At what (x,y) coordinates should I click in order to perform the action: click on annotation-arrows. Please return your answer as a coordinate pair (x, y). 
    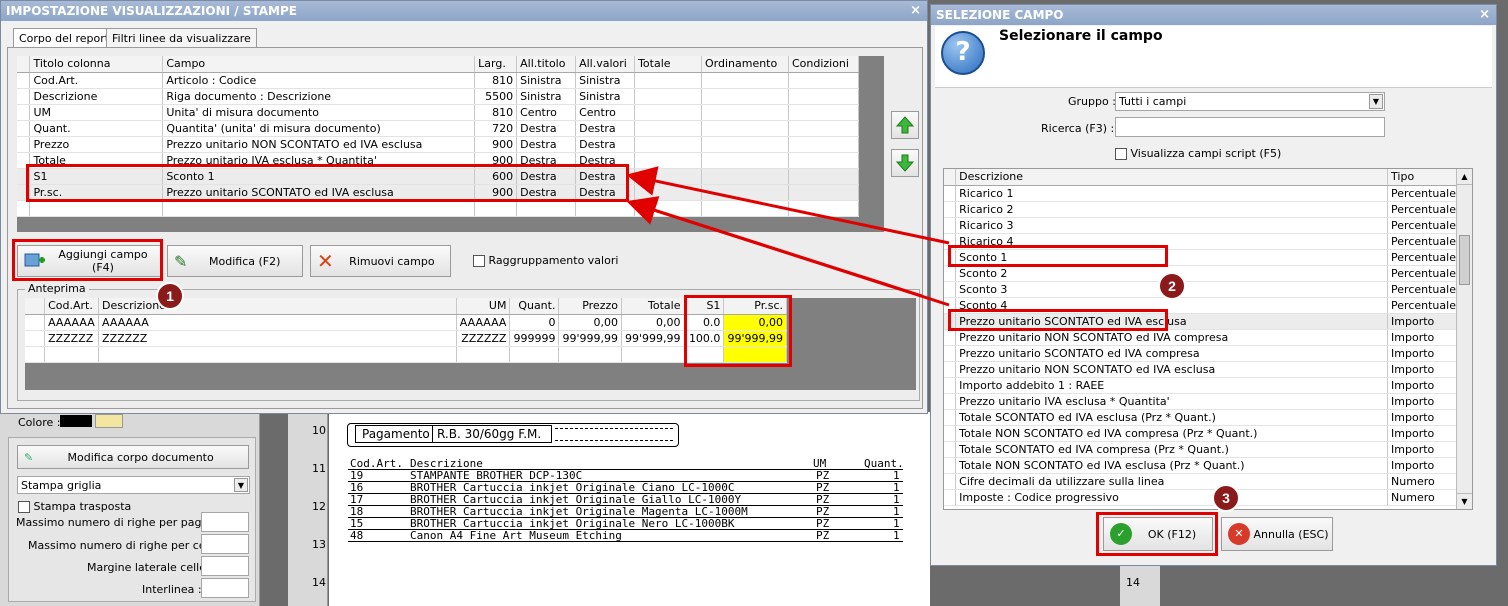
    Looking at the image, I should click on (788, 236).